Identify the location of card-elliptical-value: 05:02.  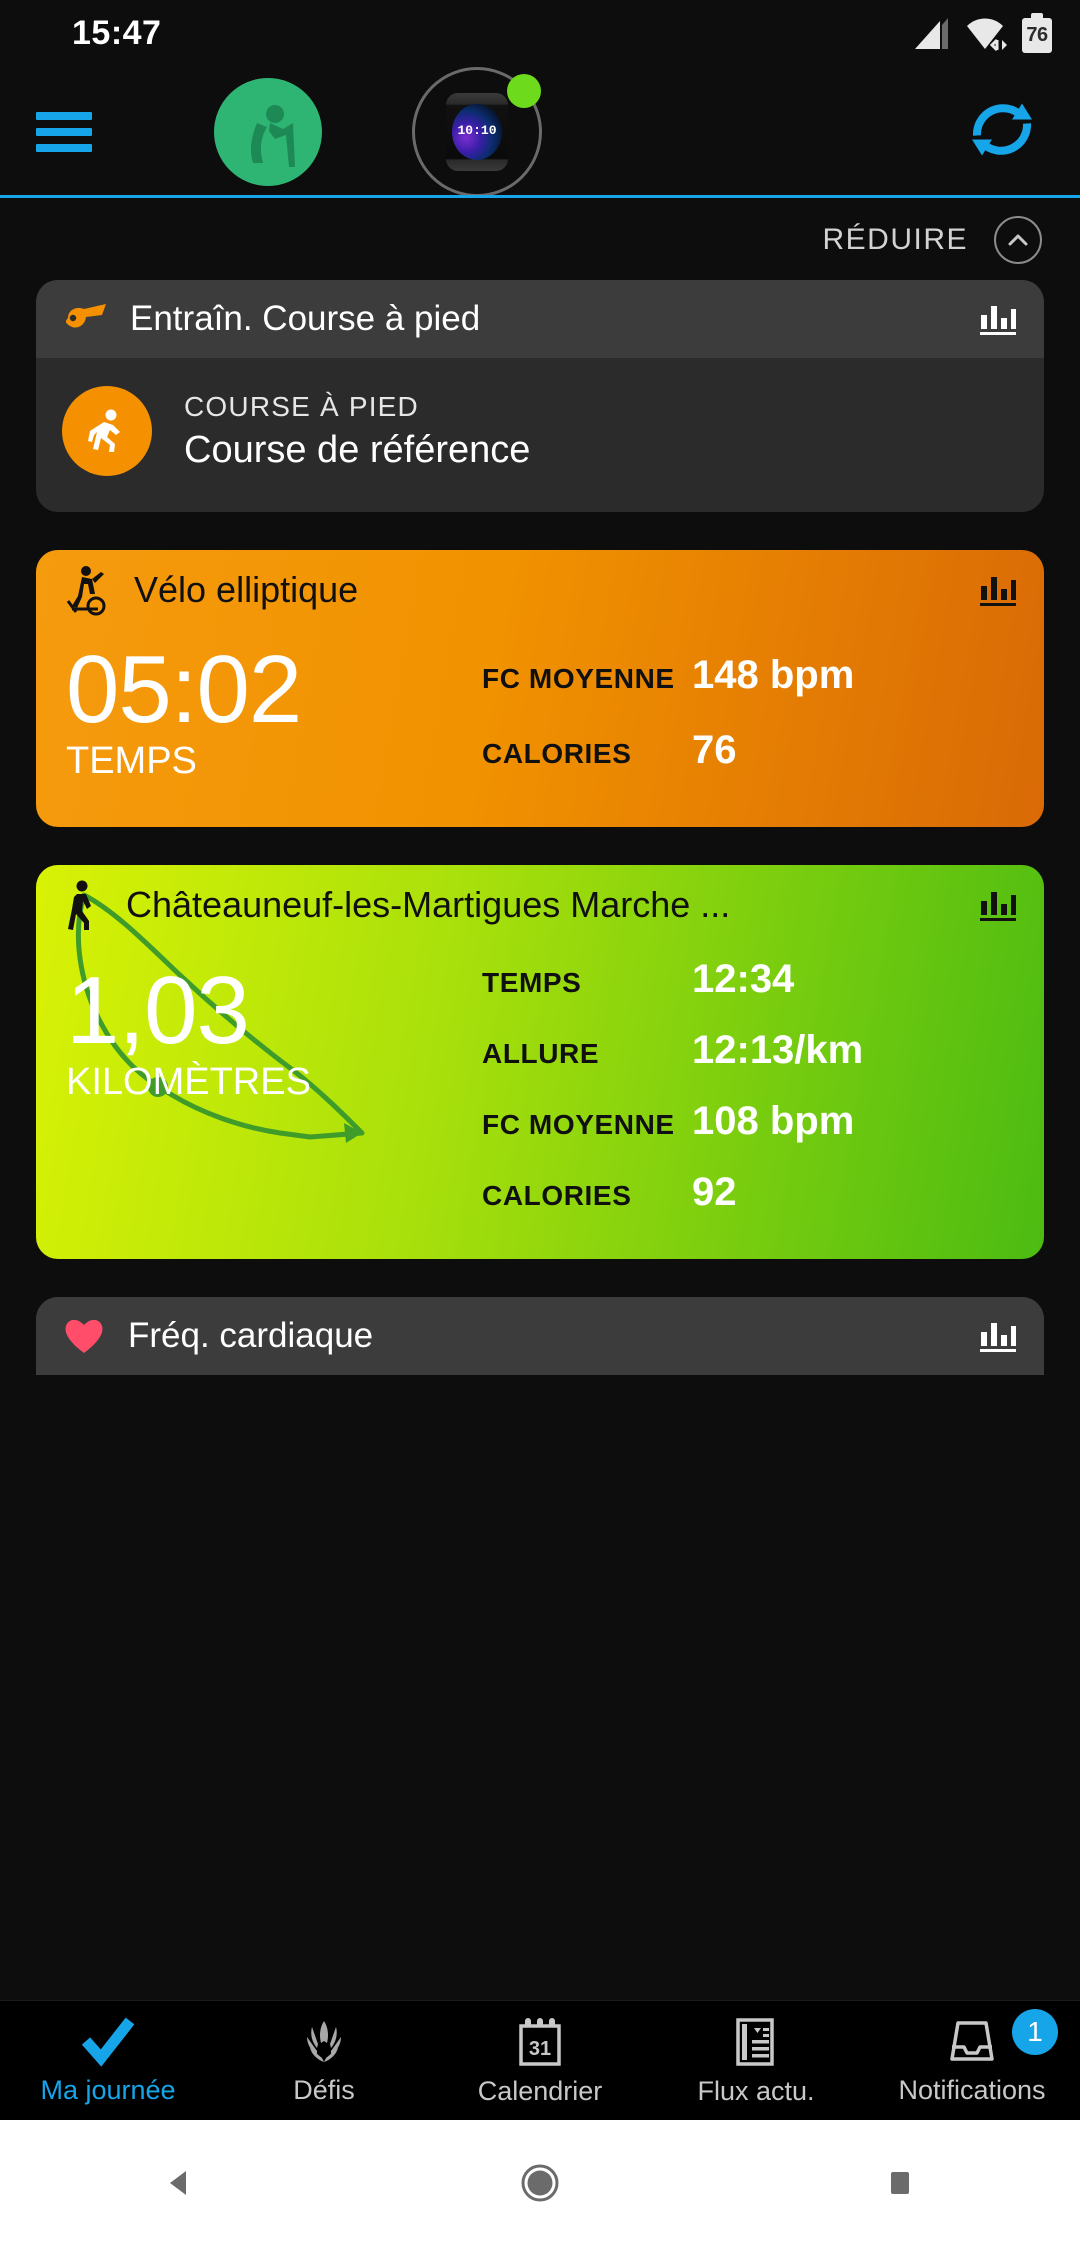
(184, 689).